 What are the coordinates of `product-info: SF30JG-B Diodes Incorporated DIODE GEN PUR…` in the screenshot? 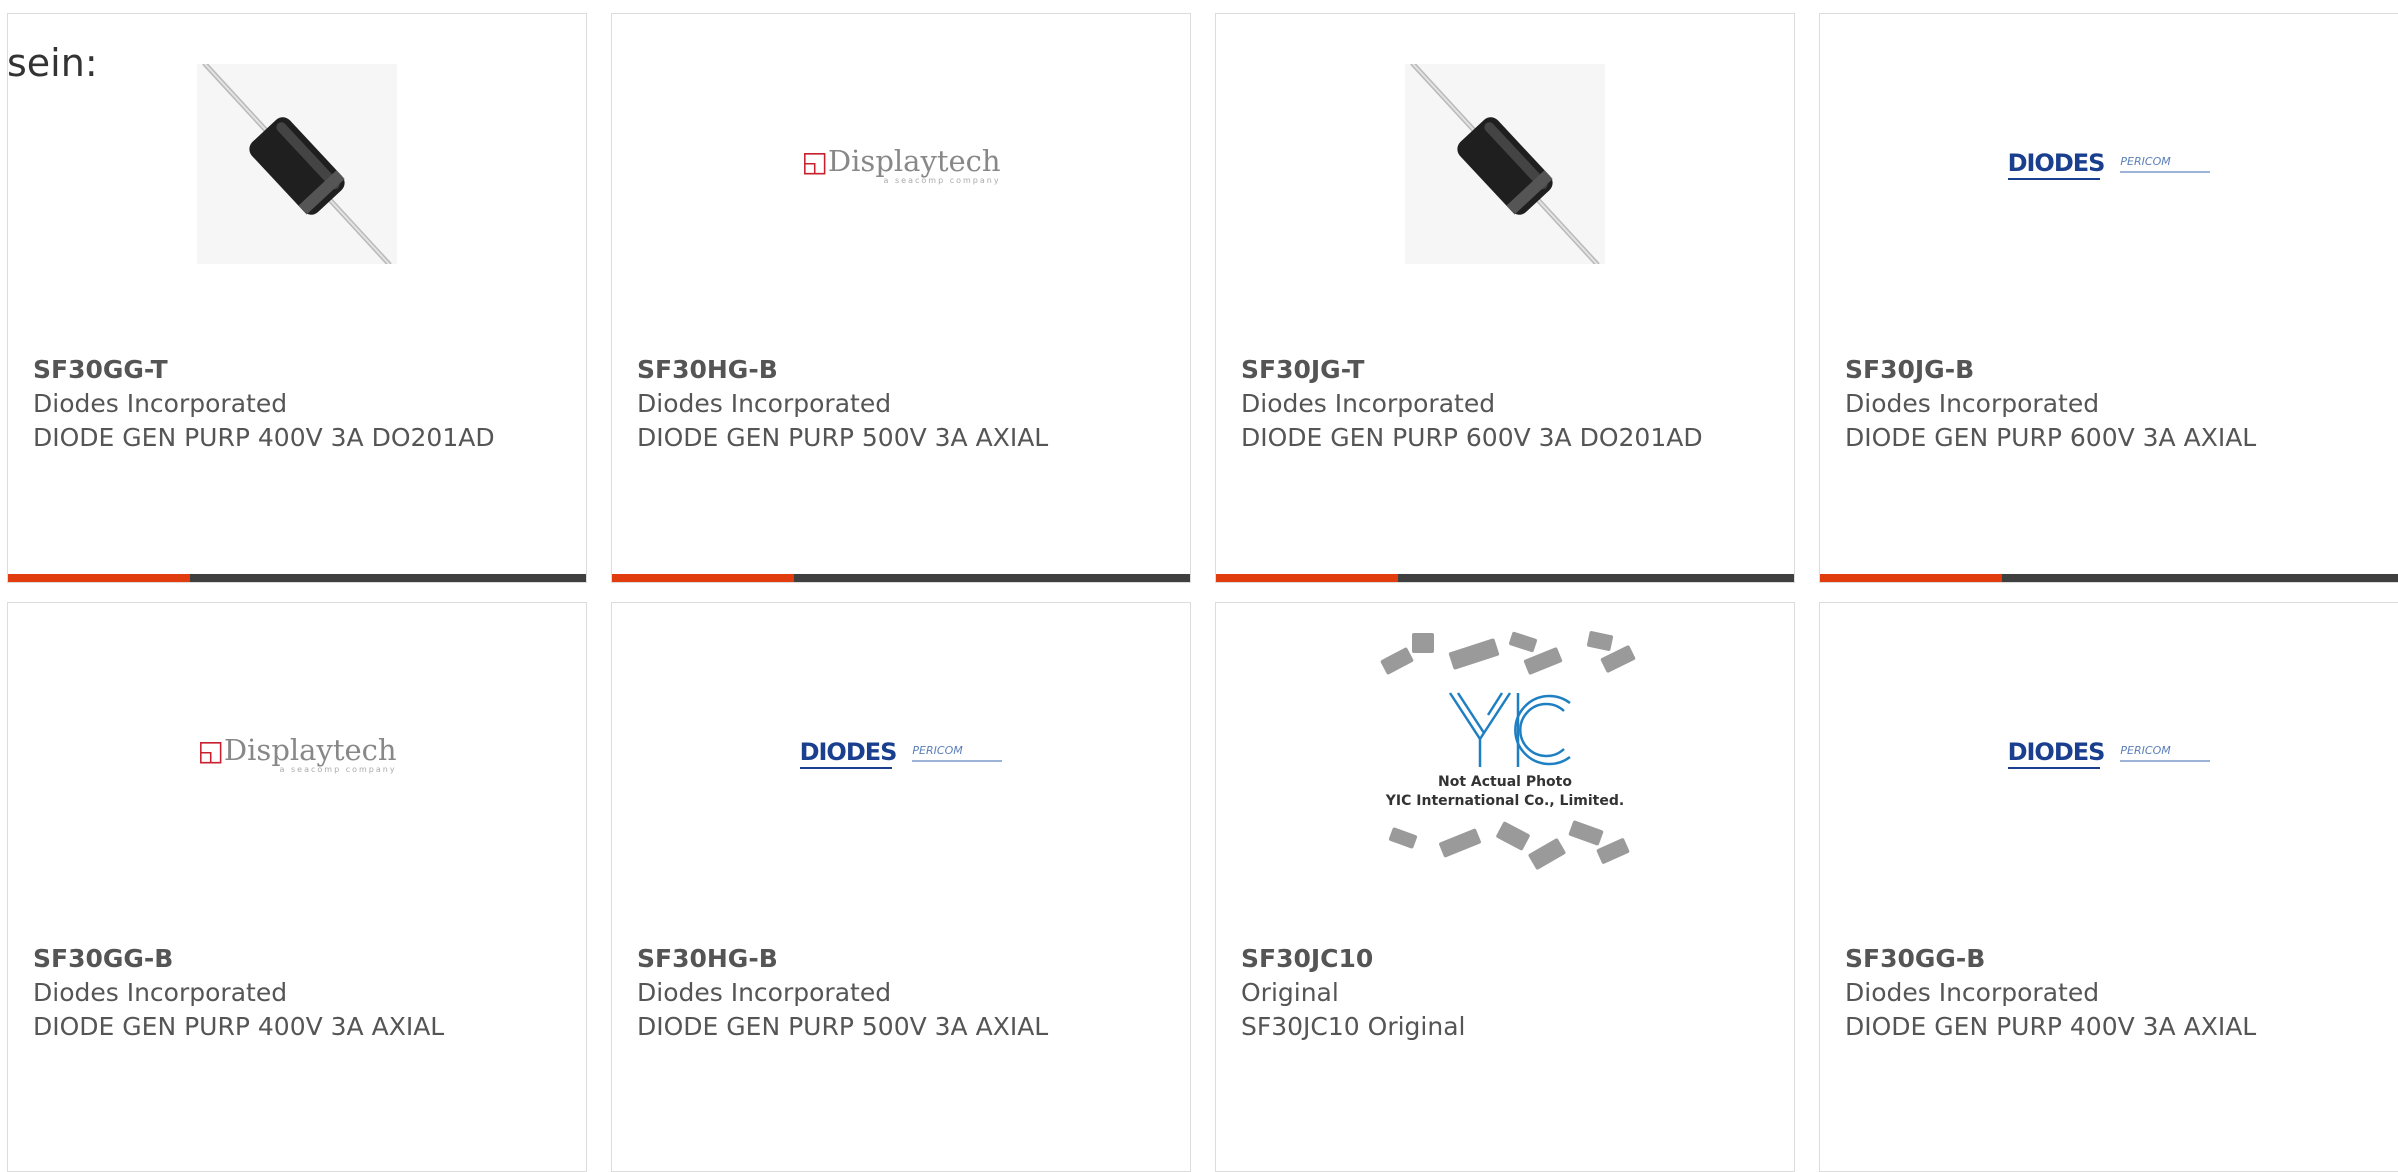 It's located at (2111, 404).